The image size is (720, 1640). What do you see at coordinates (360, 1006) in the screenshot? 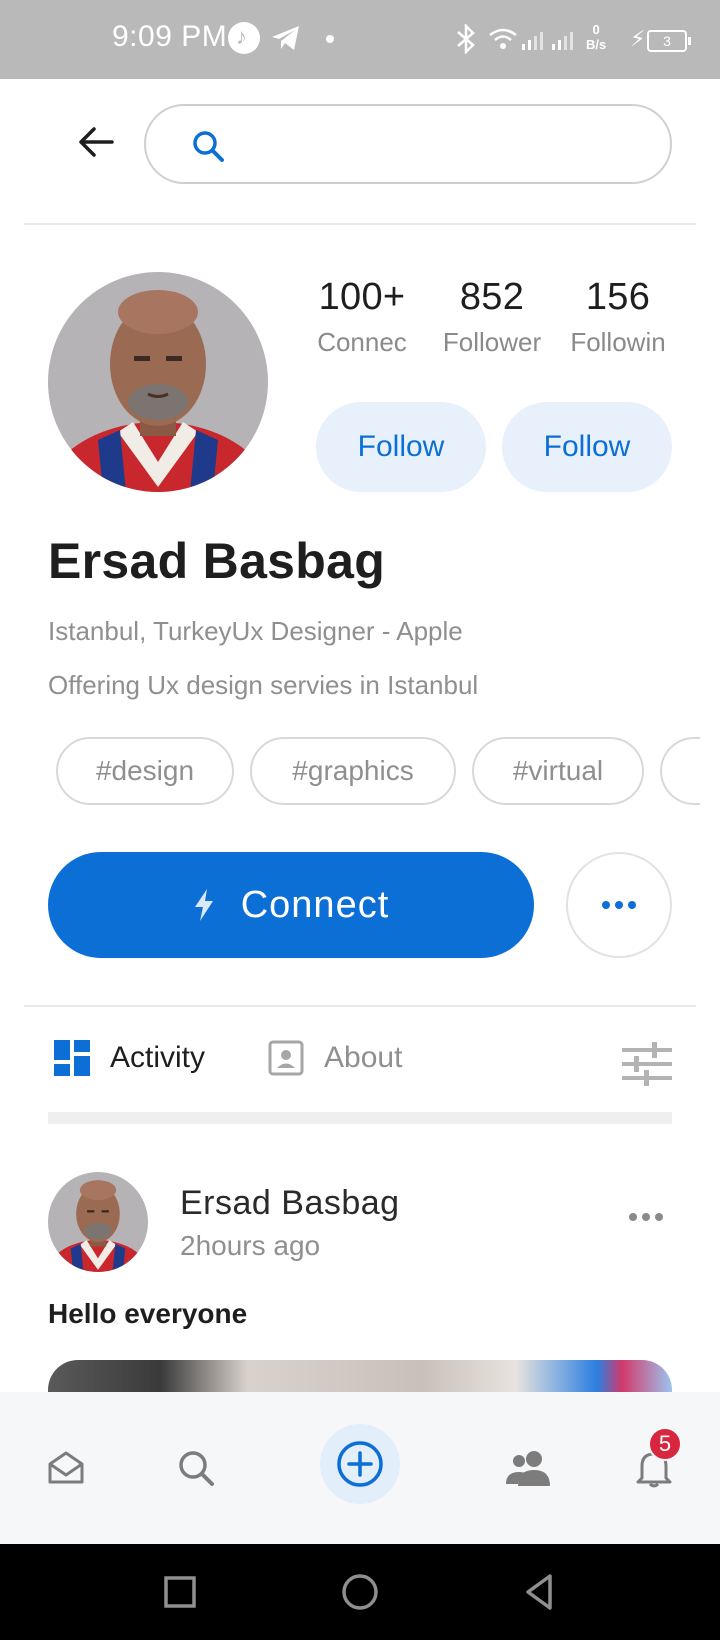
I see `section-divider` at bounding box center [360, 1006].